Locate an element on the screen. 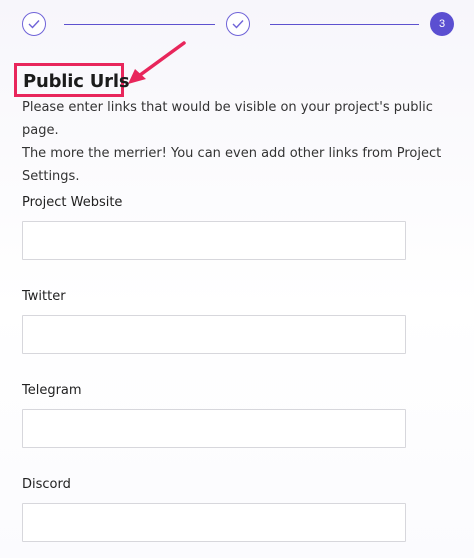 The width and height of the screenshot is (474, 558). step-3-number: 3 is located at coordinates (442, 24).